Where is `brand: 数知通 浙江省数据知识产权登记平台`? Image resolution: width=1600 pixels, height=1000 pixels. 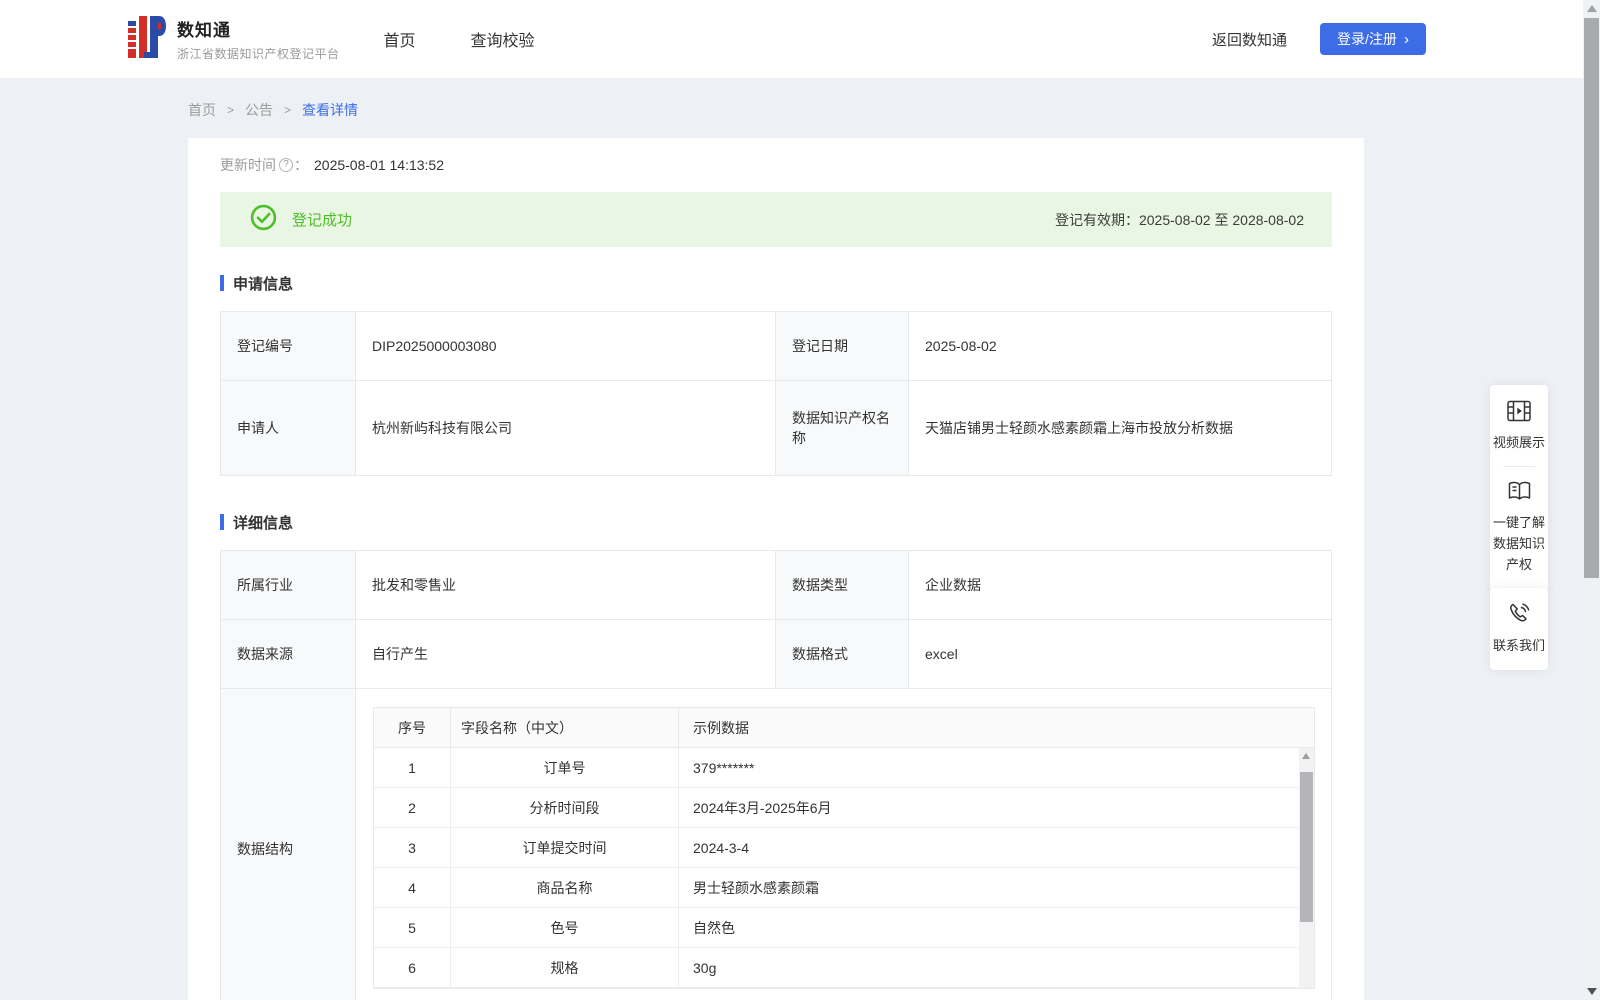
brand: 数知通 浙江省数据知识产权登记平台 is located at coordinates (234, 39).